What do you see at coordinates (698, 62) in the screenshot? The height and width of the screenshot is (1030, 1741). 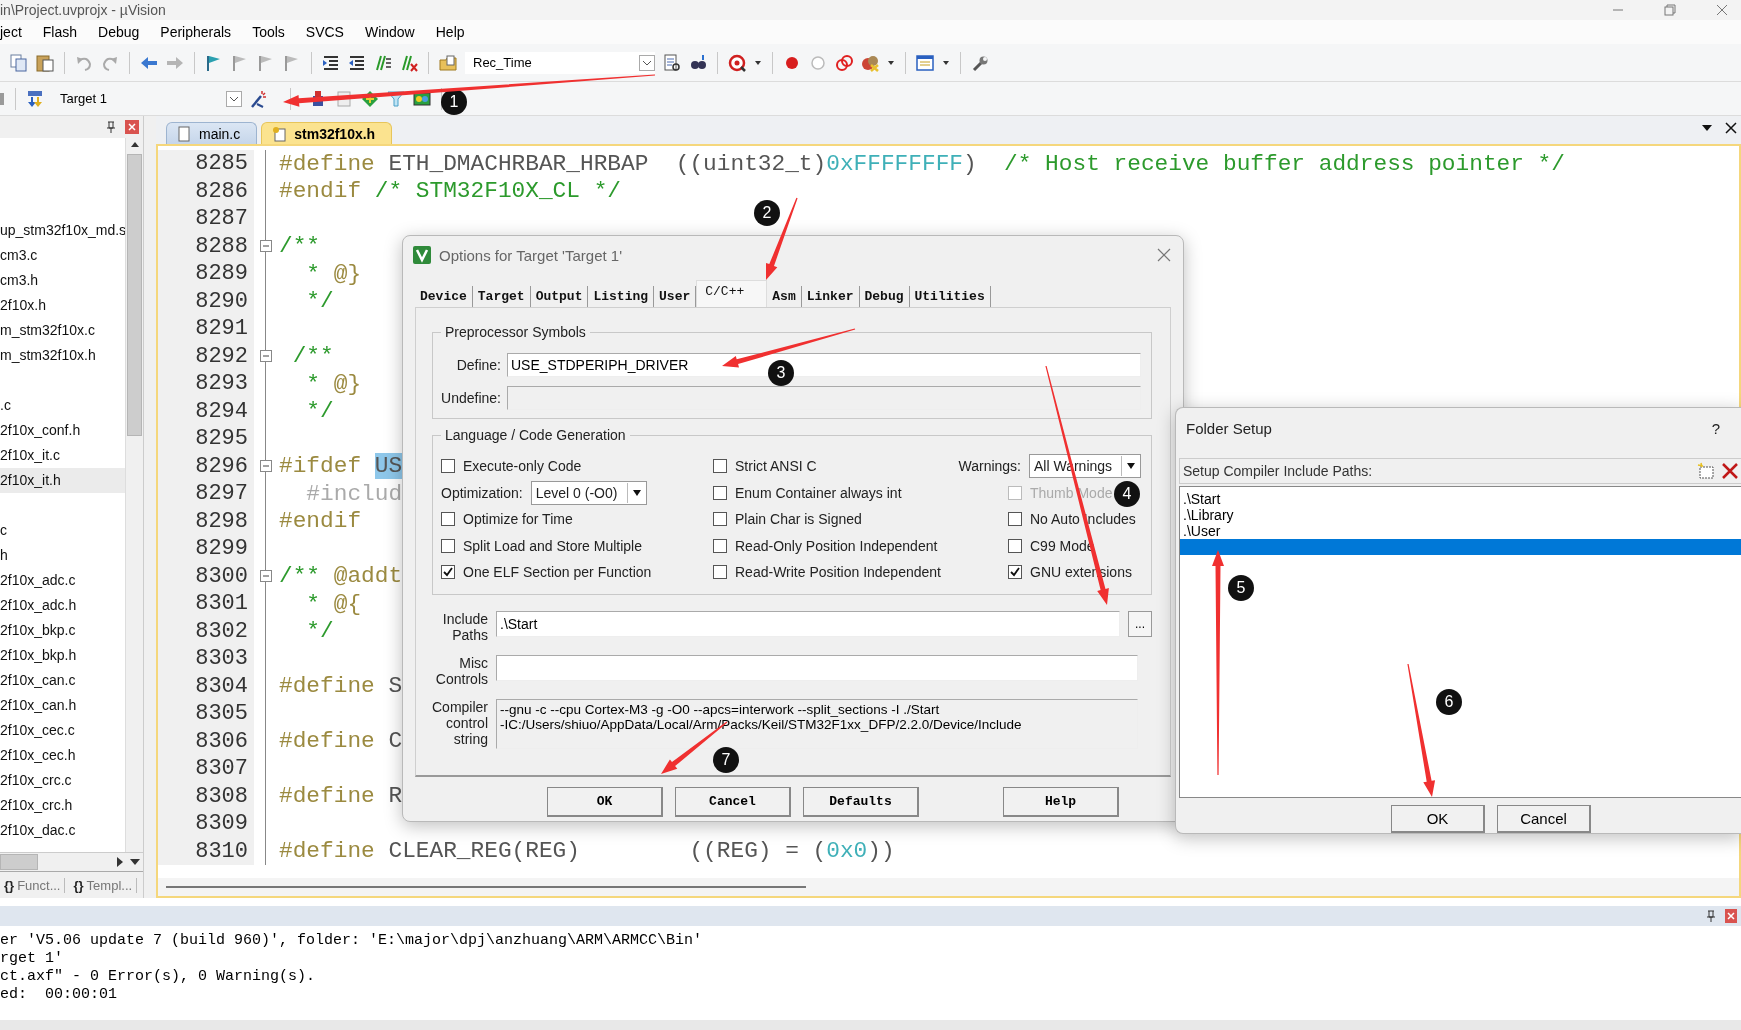 I see `binoculars-icon` at bounding box center [698, 62].